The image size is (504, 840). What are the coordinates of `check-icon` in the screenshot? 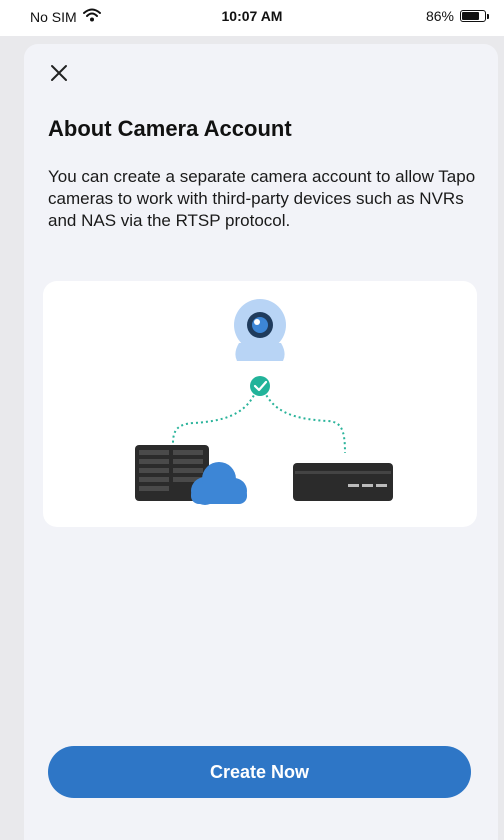 It's located at (260, 386).